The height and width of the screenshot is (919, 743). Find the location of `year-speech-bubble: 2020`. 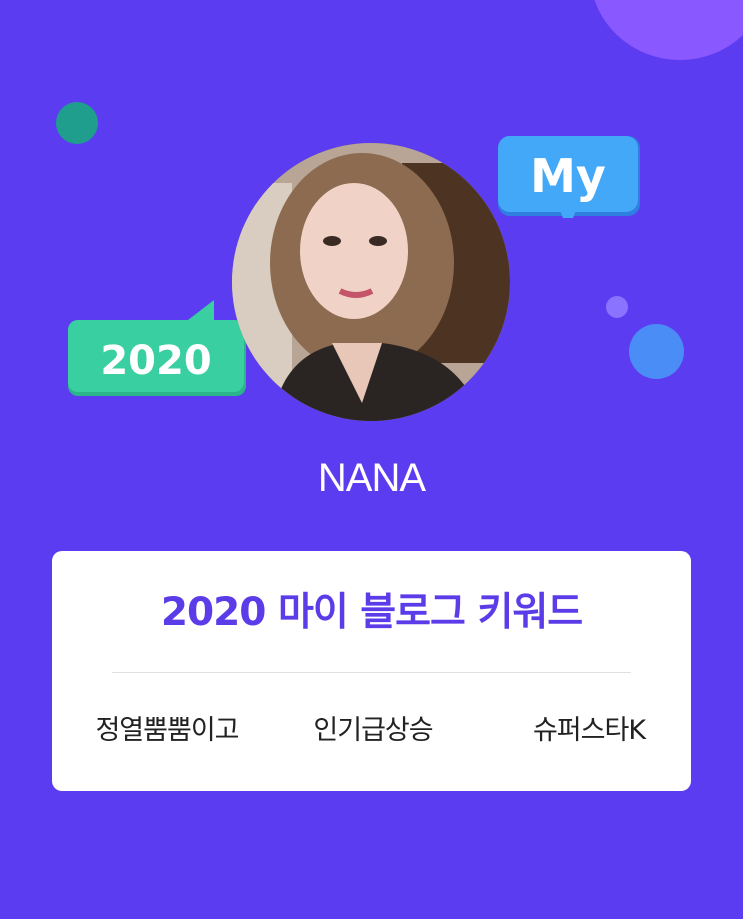

year-speech-bubble: 2020 is located at coordinates (157, 348).